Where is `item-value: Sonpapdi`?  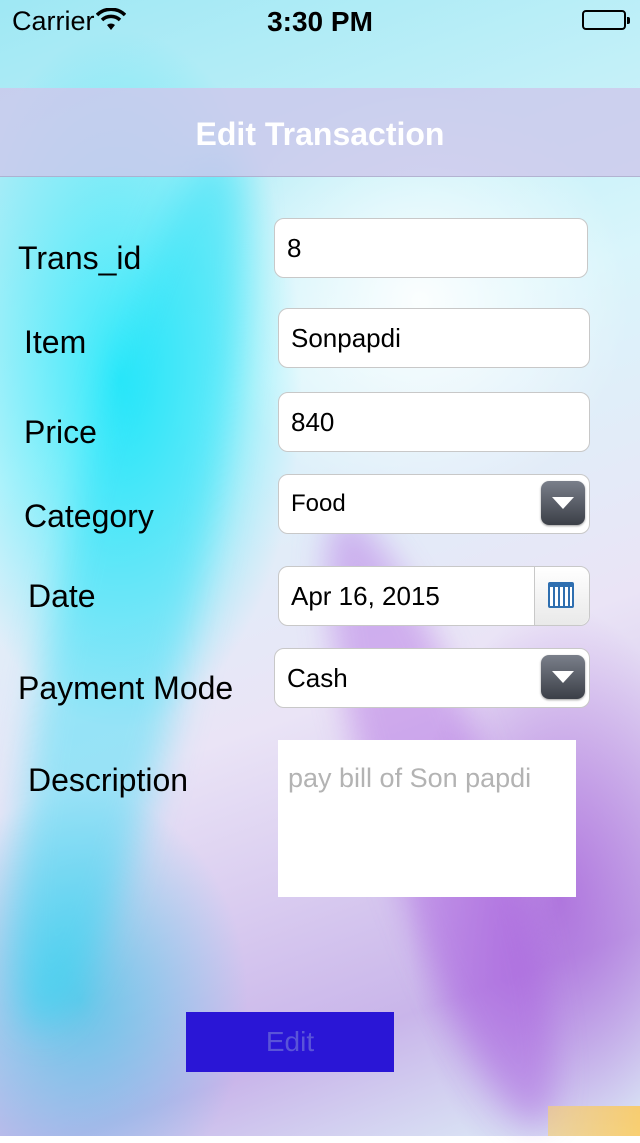 item-value: Sonpapdi is located at coordinates (346, 337).